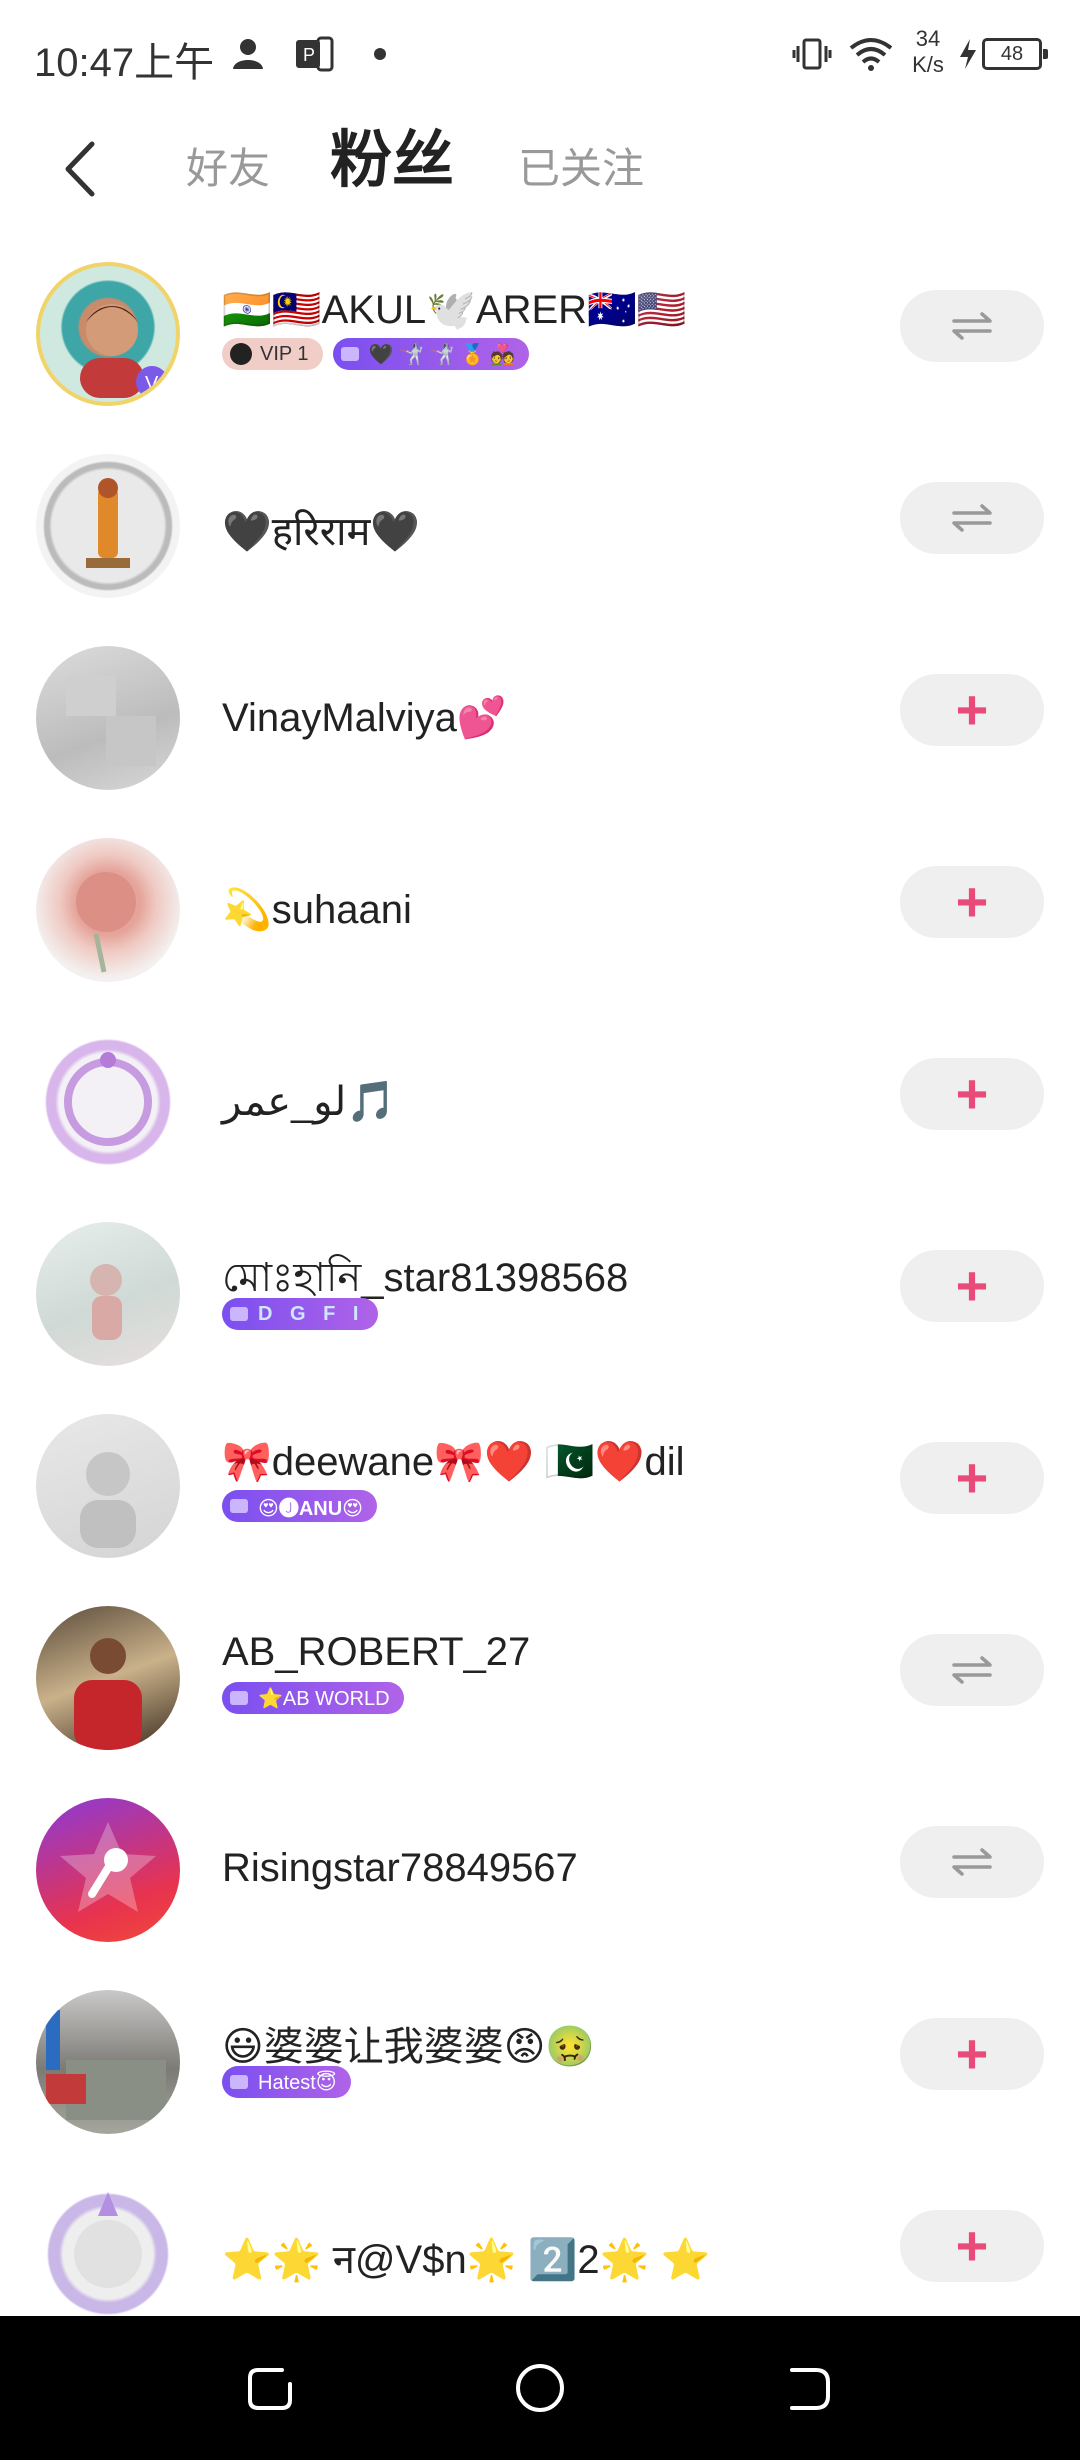  I want to click on list-item: AB_ROBERT_27 ⭐AB WORLD, so click(540, 1680).